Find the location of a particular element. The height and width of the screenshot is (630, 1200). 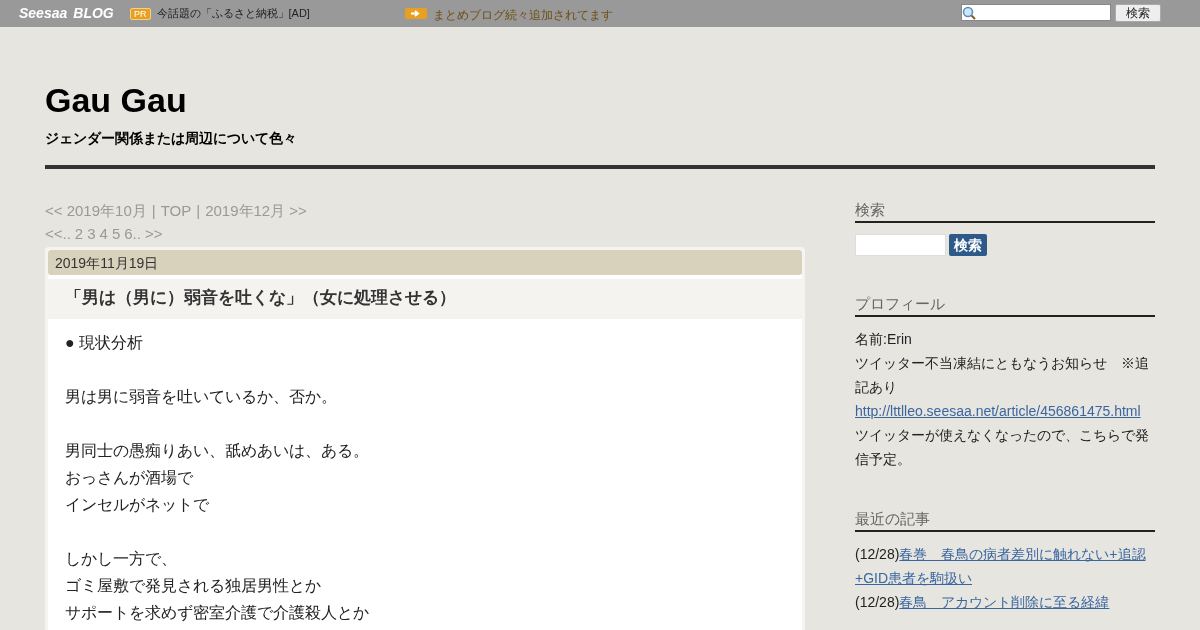

profile-text: ツイッター不当凍結にともなうお知らせ ※追記あり is located at coordinates (1002, 375).